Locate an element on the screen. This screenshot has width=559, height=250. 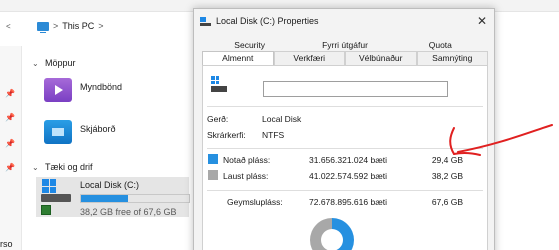
free-space-gb: 38,2 GB is located at coordinates (447, 176).